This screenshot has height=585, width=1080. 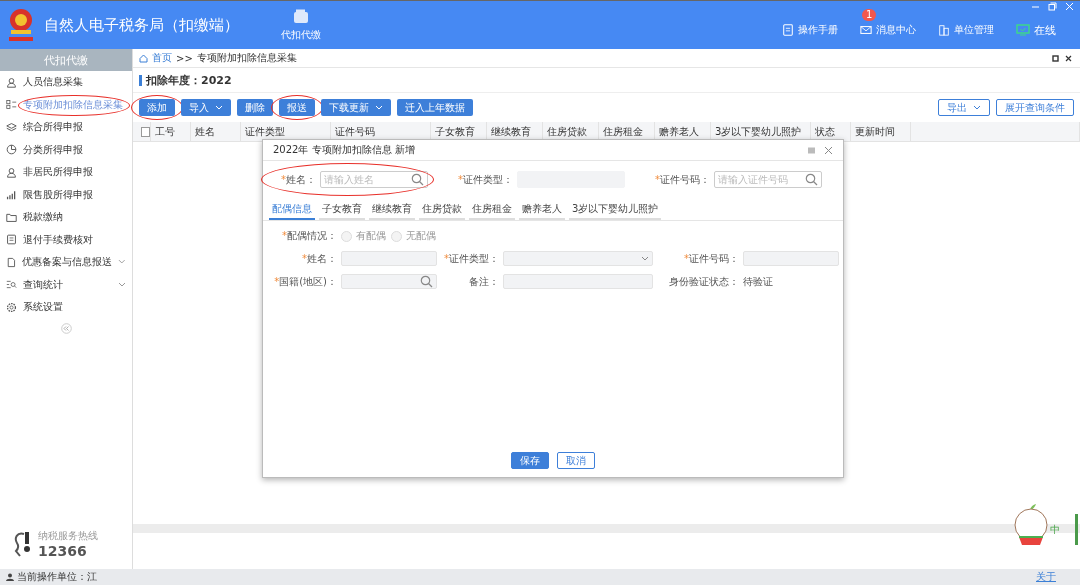 I want to click on list-icon, so click(x=11, y=105).